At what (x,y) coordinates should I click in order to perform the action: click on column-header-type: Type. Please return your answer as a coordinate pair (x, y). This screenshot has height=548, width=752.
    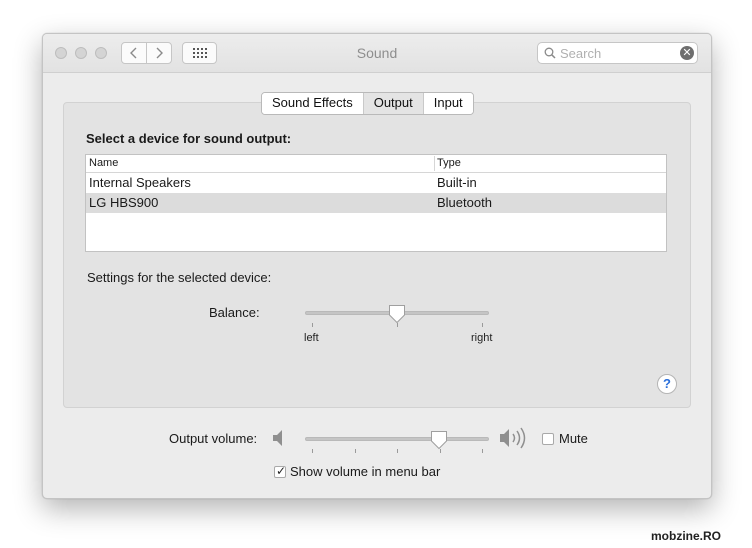
    Looking at the image, I should click on (449, 163).